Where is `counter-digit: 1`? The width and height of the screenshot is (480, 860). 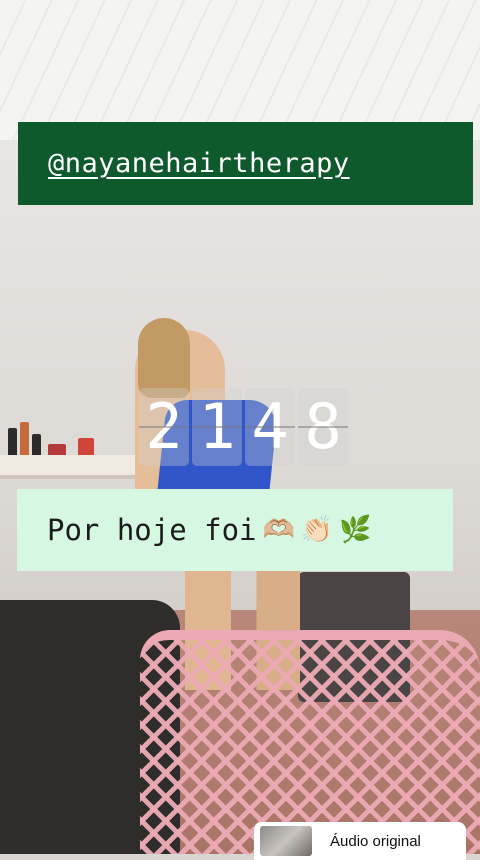
counter-digit: 1 is located at coordinates (217, 427).